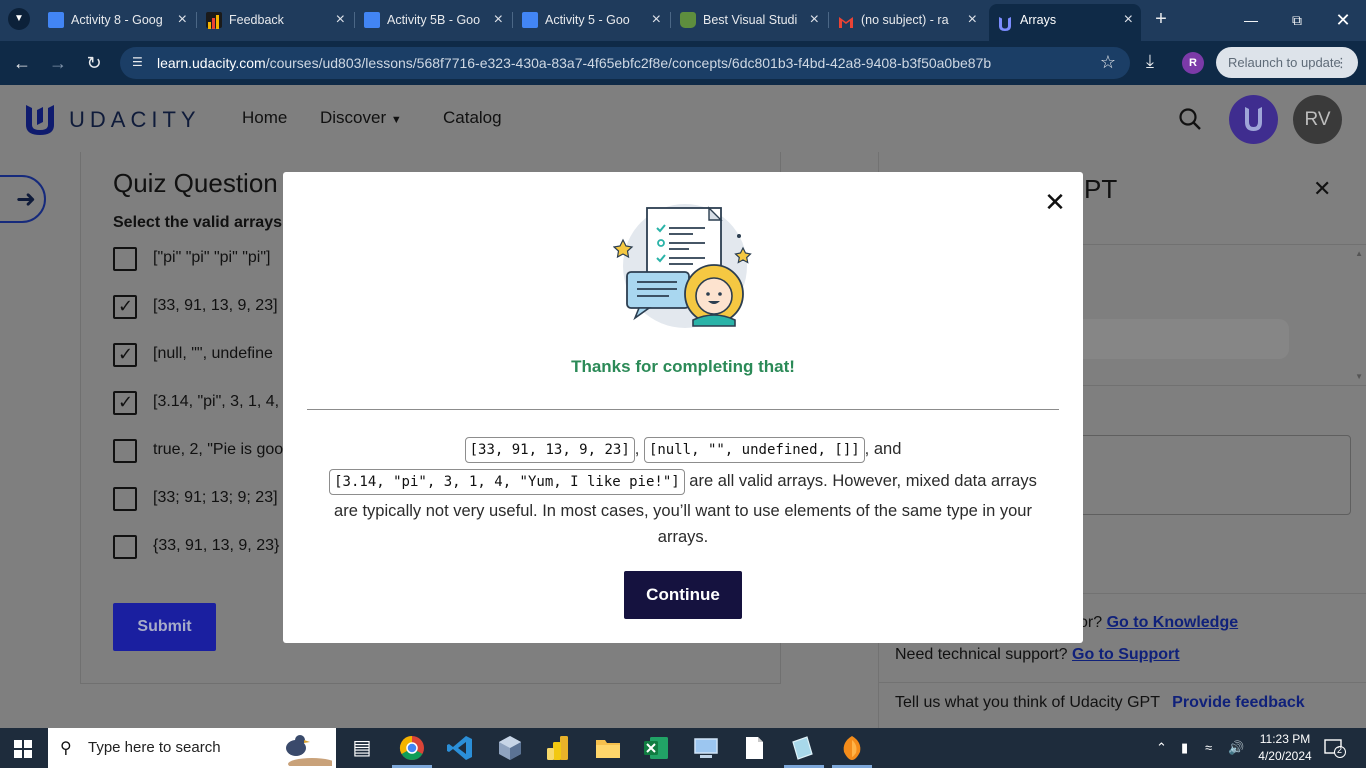  Describe the element at coordinates (1205, 475) in the screenshot. I see `gpt-chat-input` at that location.